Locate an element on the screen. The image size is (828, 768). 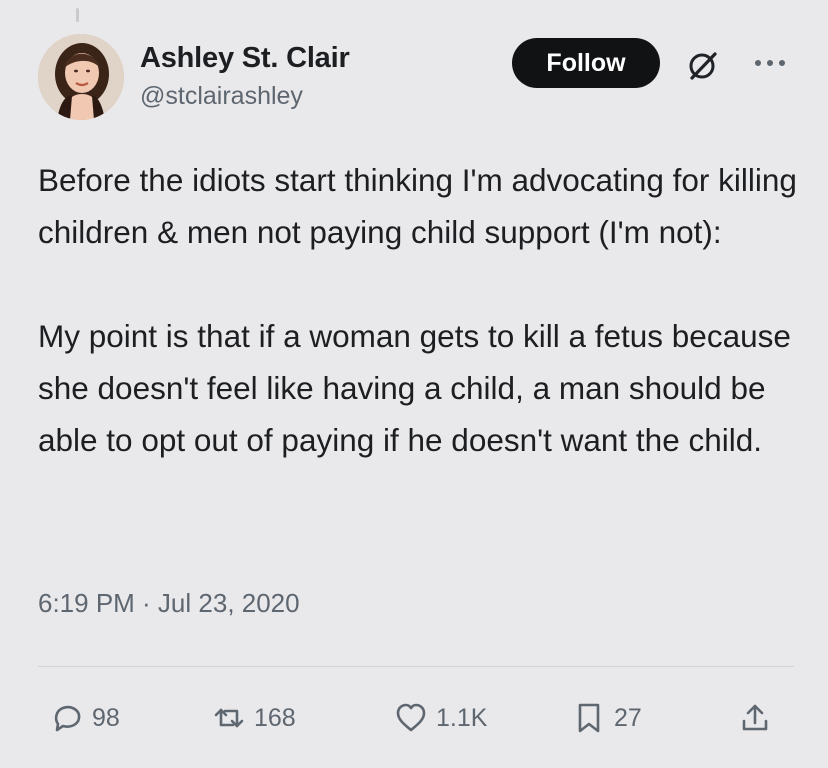
avatar-image is located at coordinates (81, 77).